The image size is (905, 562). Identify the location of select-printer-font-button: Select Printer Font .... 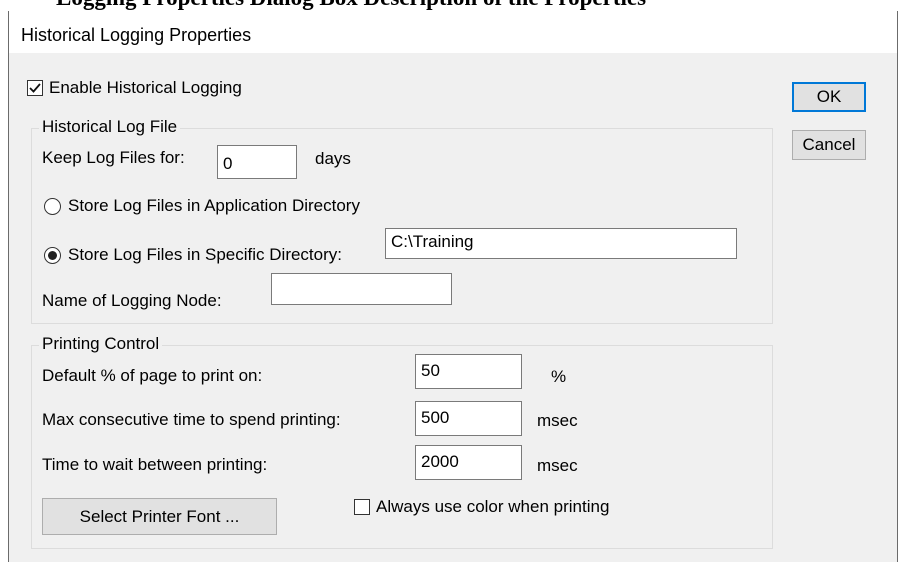
(159, 516).